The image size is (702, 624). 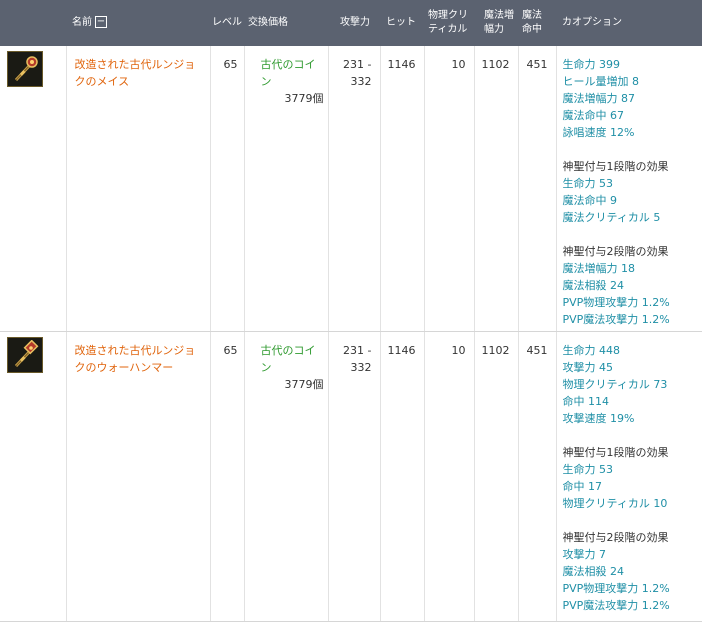 I want to click on option-line: 詠唱速度 12%, so click(x=598, y=132).